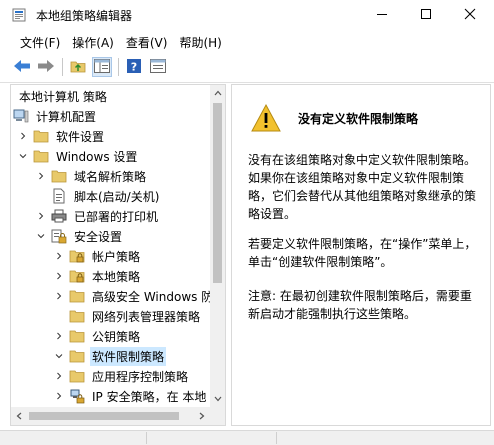 The width and height of the screenshot is (494, 445). I want to click on tree-vertical-scrollbar, so click(217, 246).